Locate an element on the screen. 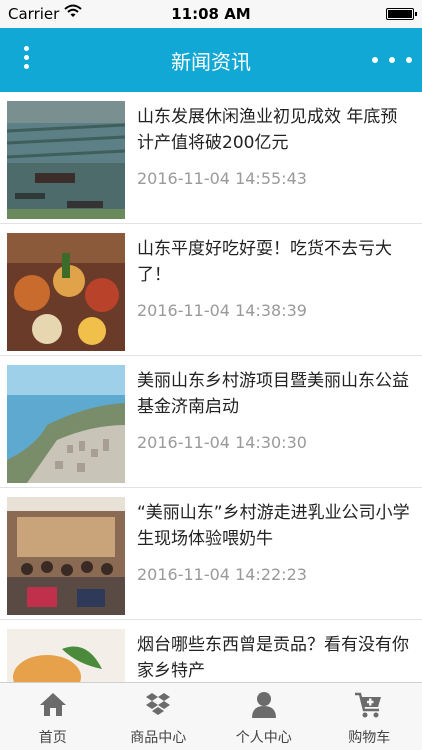 This screenshot has width=422, height=750. coastal-city-photo is located at coordinates (66, 424).